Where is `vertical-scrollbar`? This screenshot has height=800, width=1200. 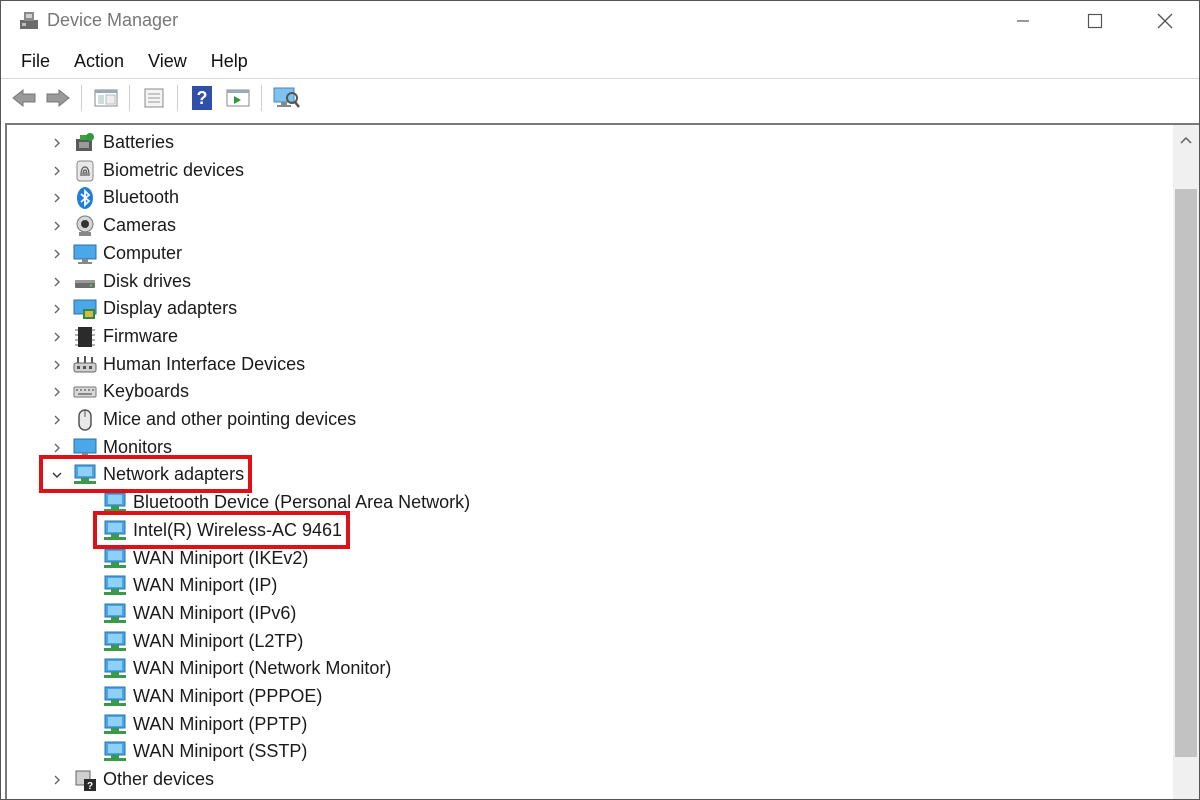 vertical-scrollbar is located at coordinates (1186, 462).